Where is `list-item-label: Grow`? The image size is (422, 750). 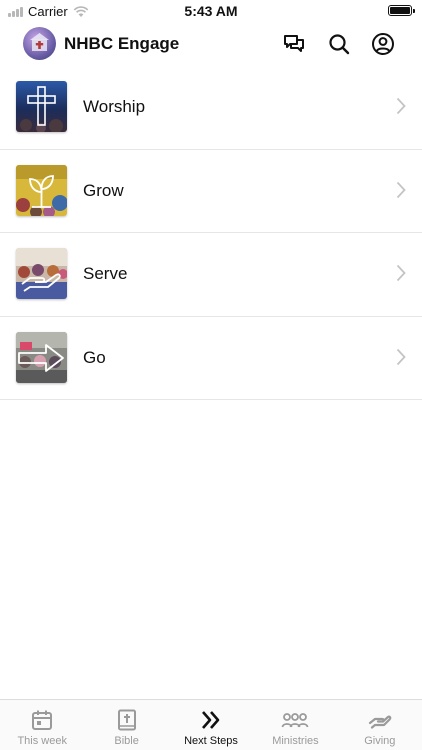
list-item-label: Grow is located at coordinates (103, 190).